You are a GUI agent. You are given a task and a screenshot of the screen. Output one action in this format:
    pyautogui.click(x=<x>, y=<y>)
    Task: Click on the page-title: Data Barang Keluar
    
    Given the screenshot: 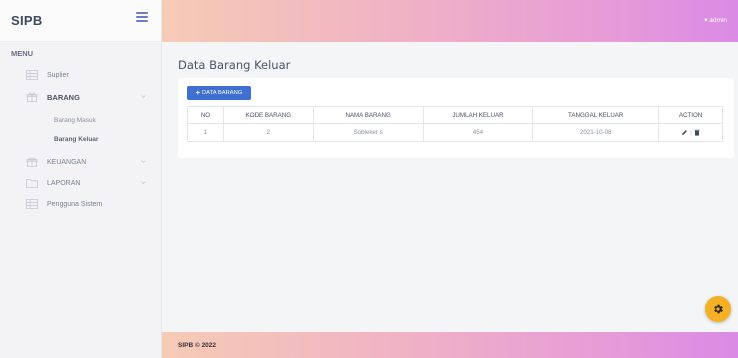 What is the action you would take?
    pyautogui.click(x=234, y=65)
    